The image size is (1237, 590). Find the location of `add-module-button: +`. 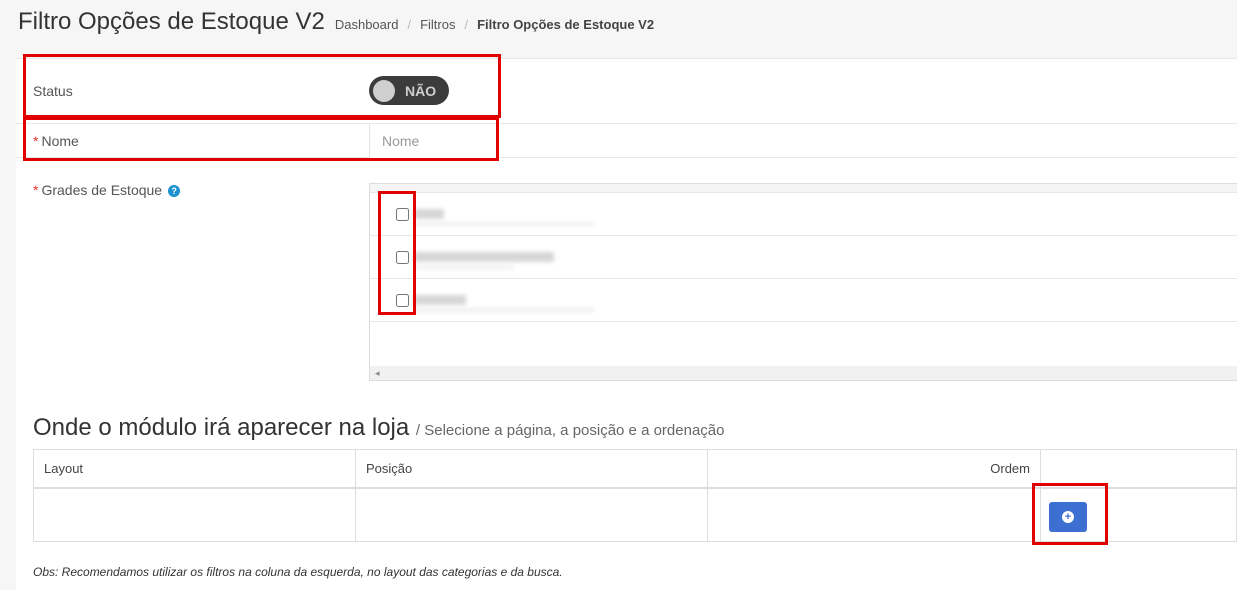

add-module-button: + is located at coordinates (1068, 517).